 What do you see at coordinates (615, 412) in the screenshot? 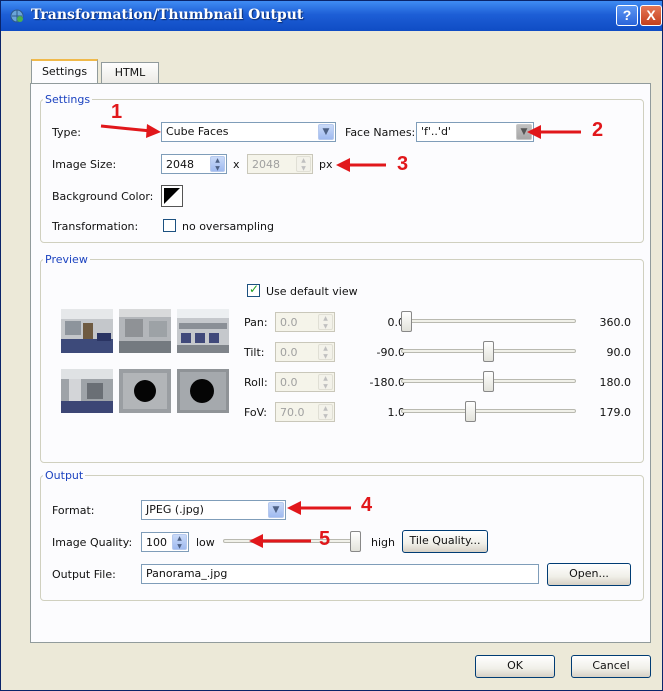
I see `fov-max: 179.0` at bounding box center [615, 412].